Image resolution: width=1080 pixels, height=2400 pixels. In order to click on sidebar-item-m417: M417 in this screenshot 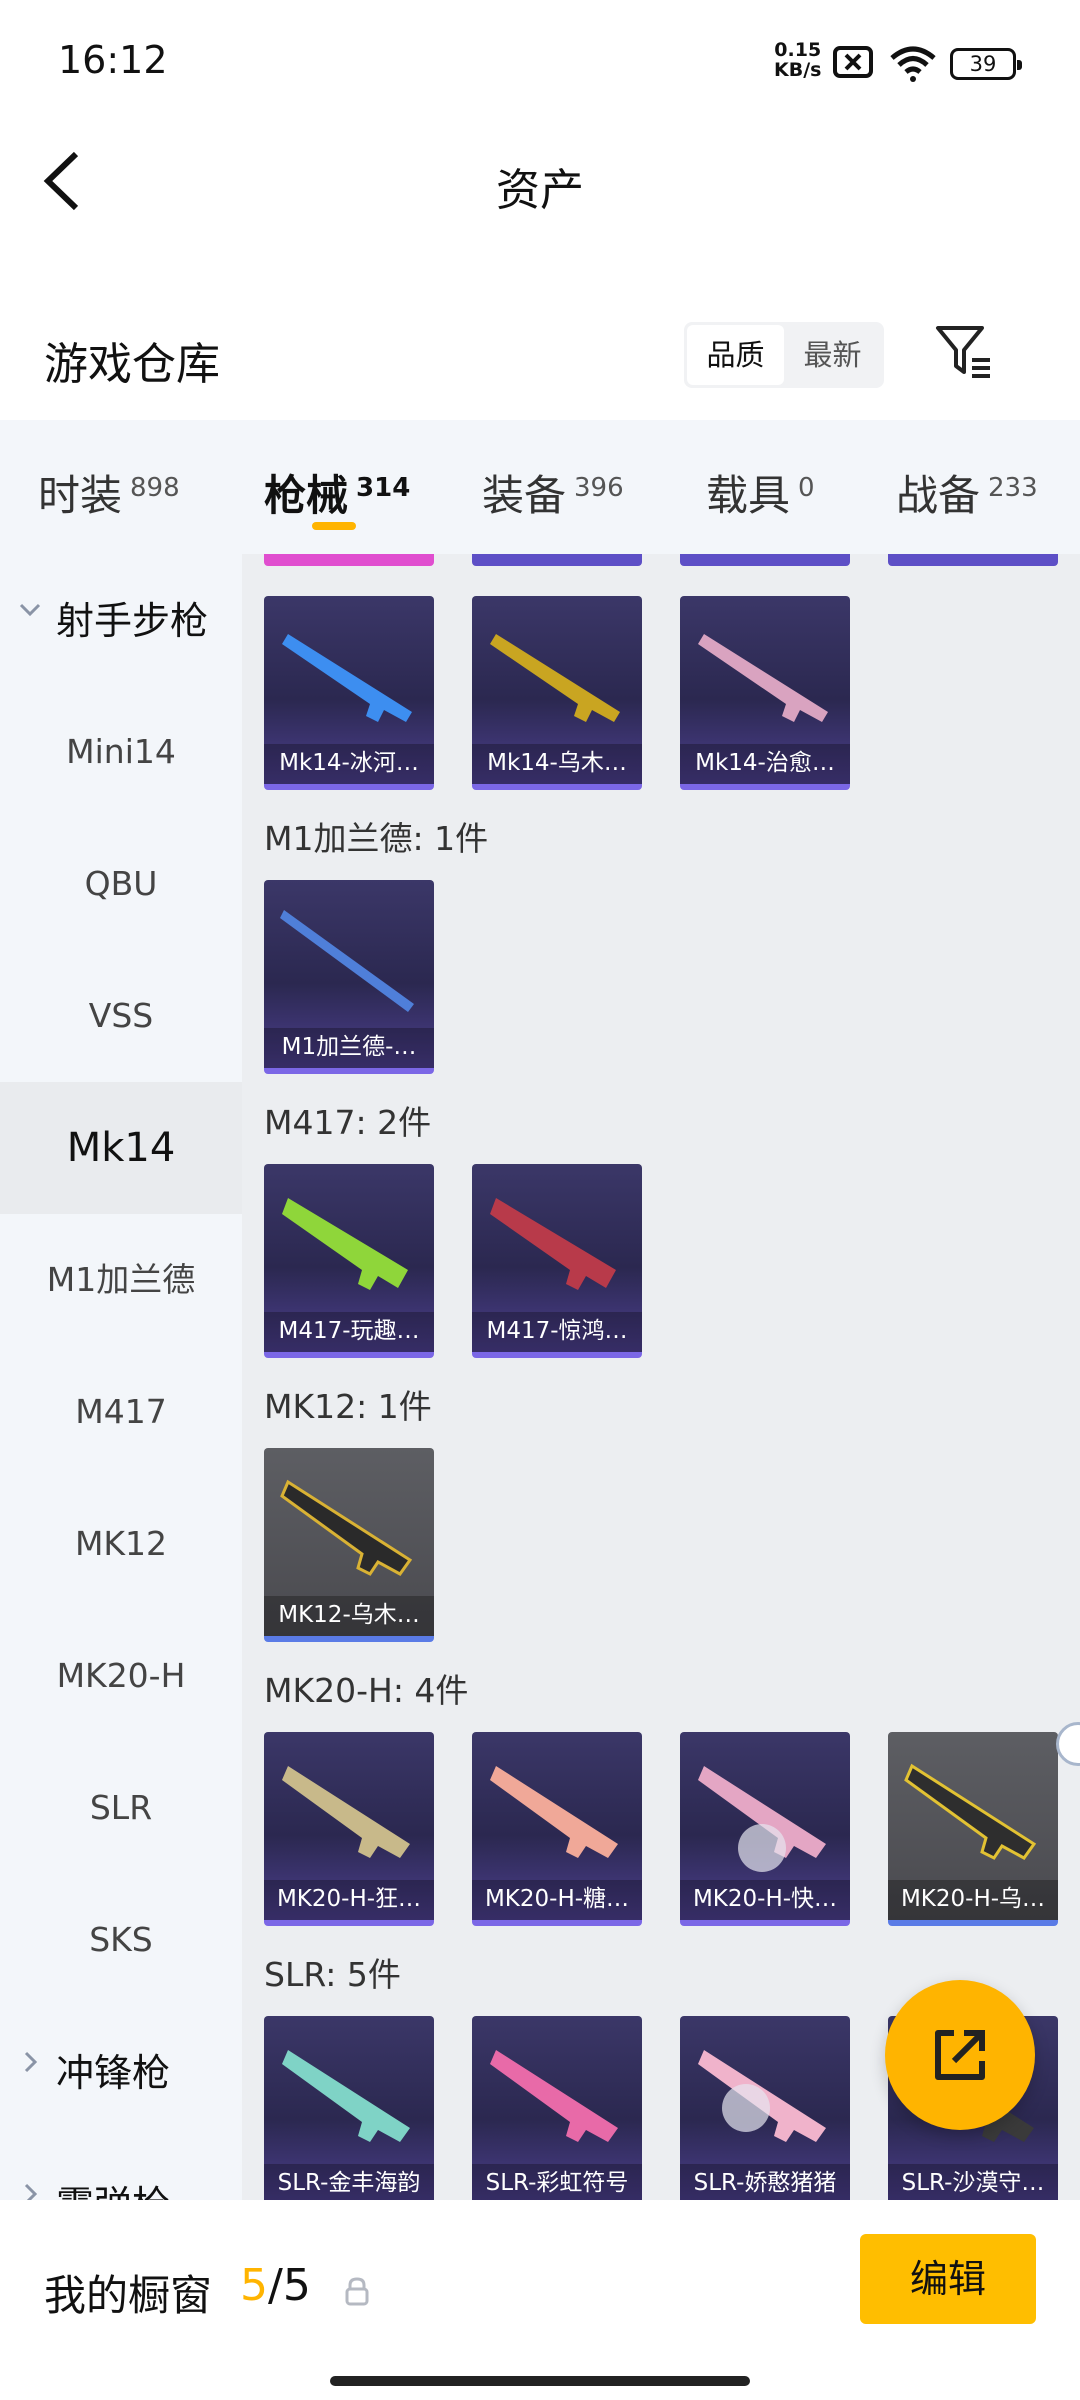, I will do `click(121, 1412)`.